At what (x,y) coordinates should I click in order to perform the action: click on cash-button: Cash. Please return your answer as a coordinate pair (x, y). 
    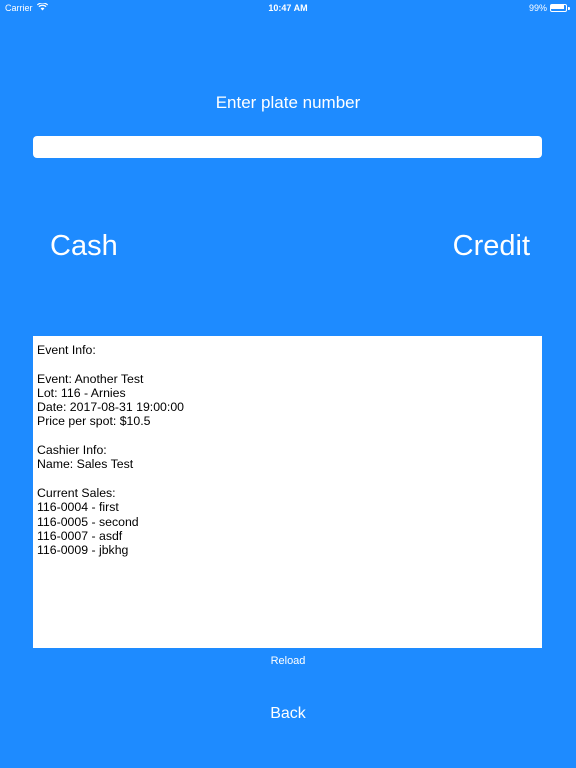
    Looking at the image, I should click on (84, 246).